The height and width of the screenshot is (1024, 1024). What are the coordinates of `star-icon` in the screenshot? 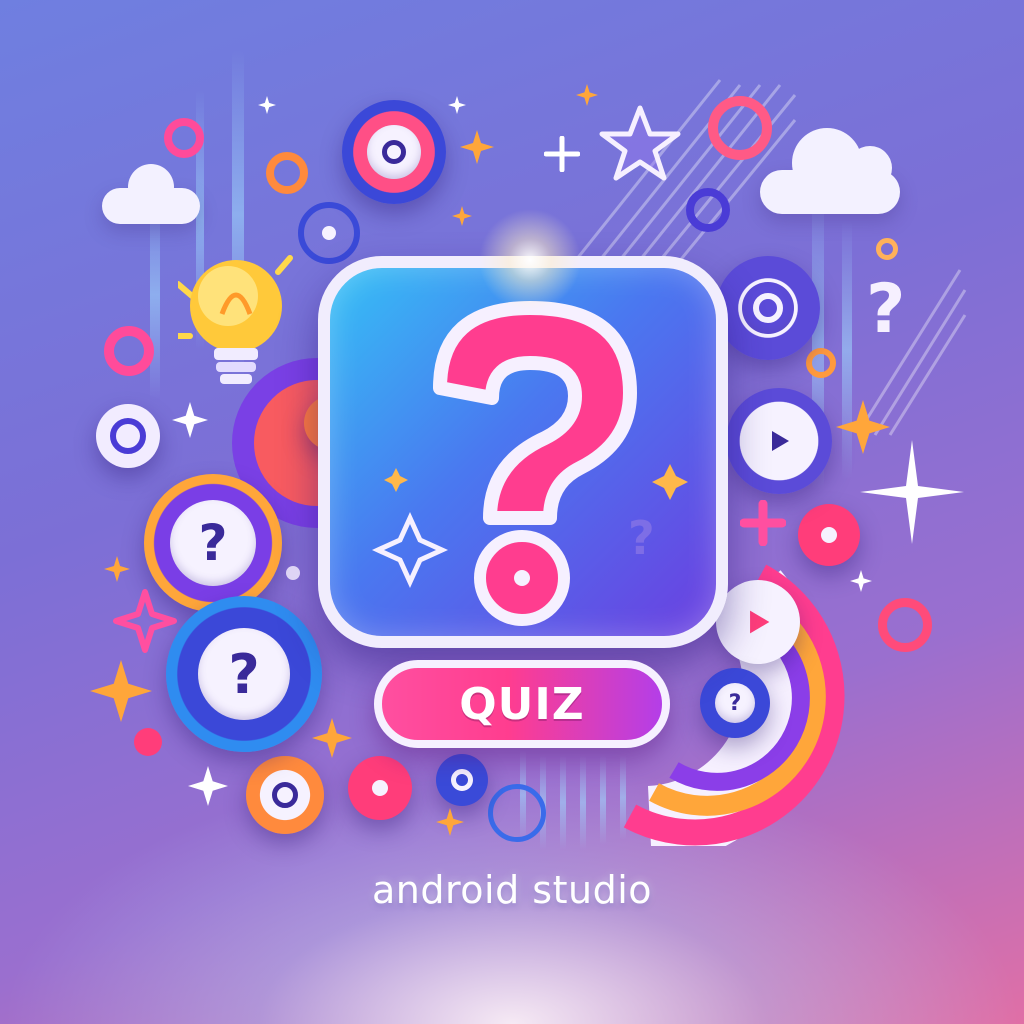 It's located at (640, 143).